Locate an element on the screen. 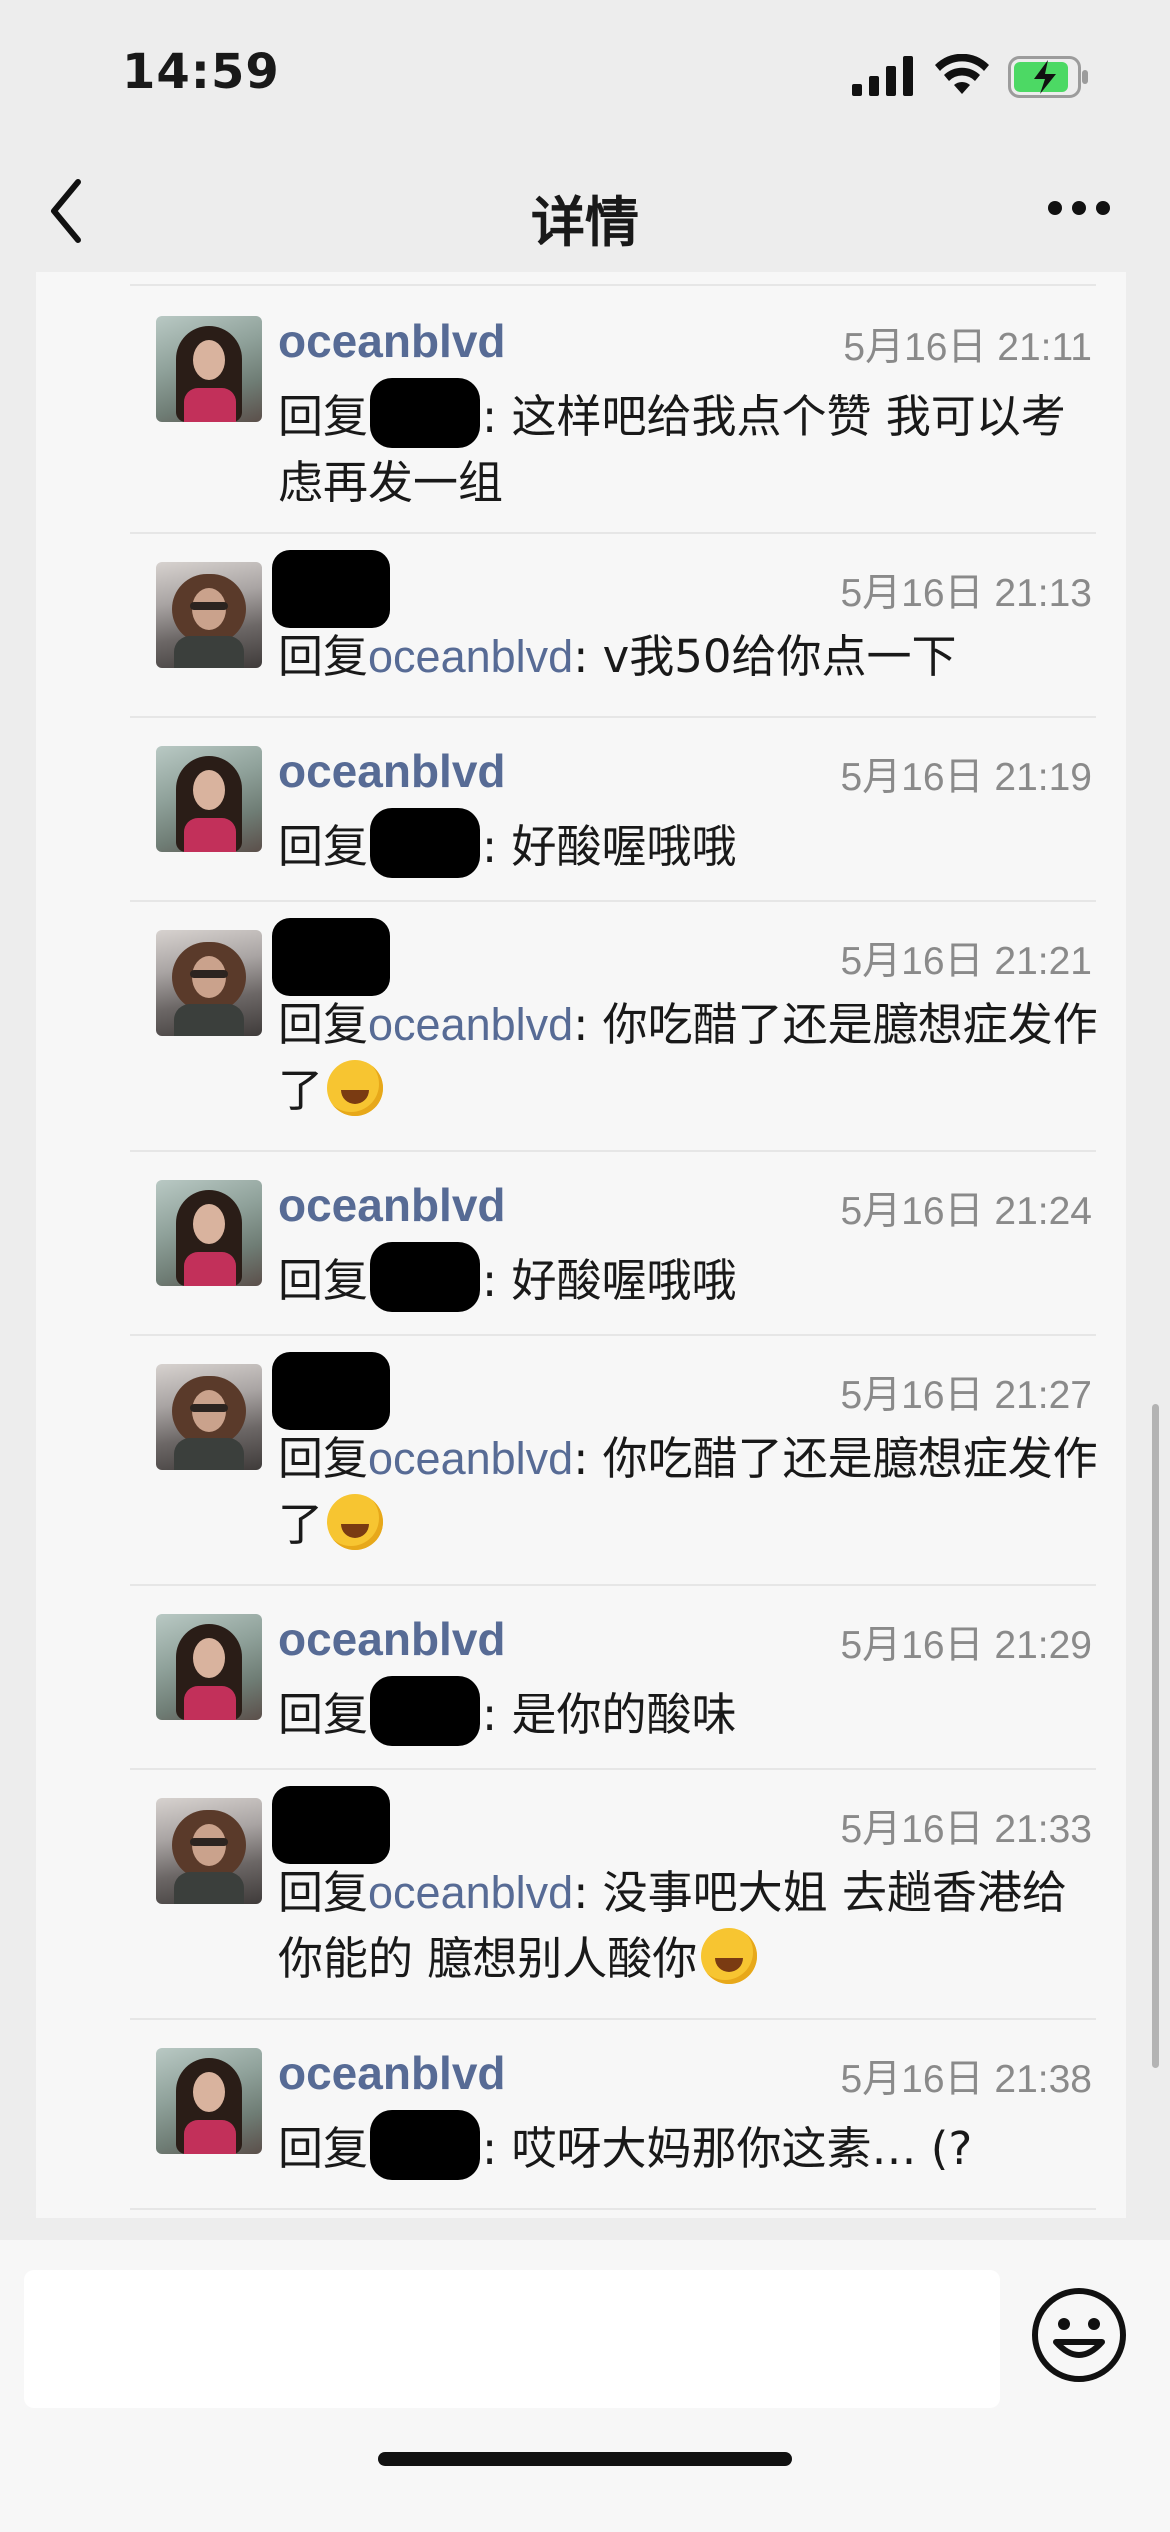 The image size is (1170, 2532). comment-item: 5月16日 21:13 回复oceanblvd: v我50给你点一下 is located at coordinates (581, 624).